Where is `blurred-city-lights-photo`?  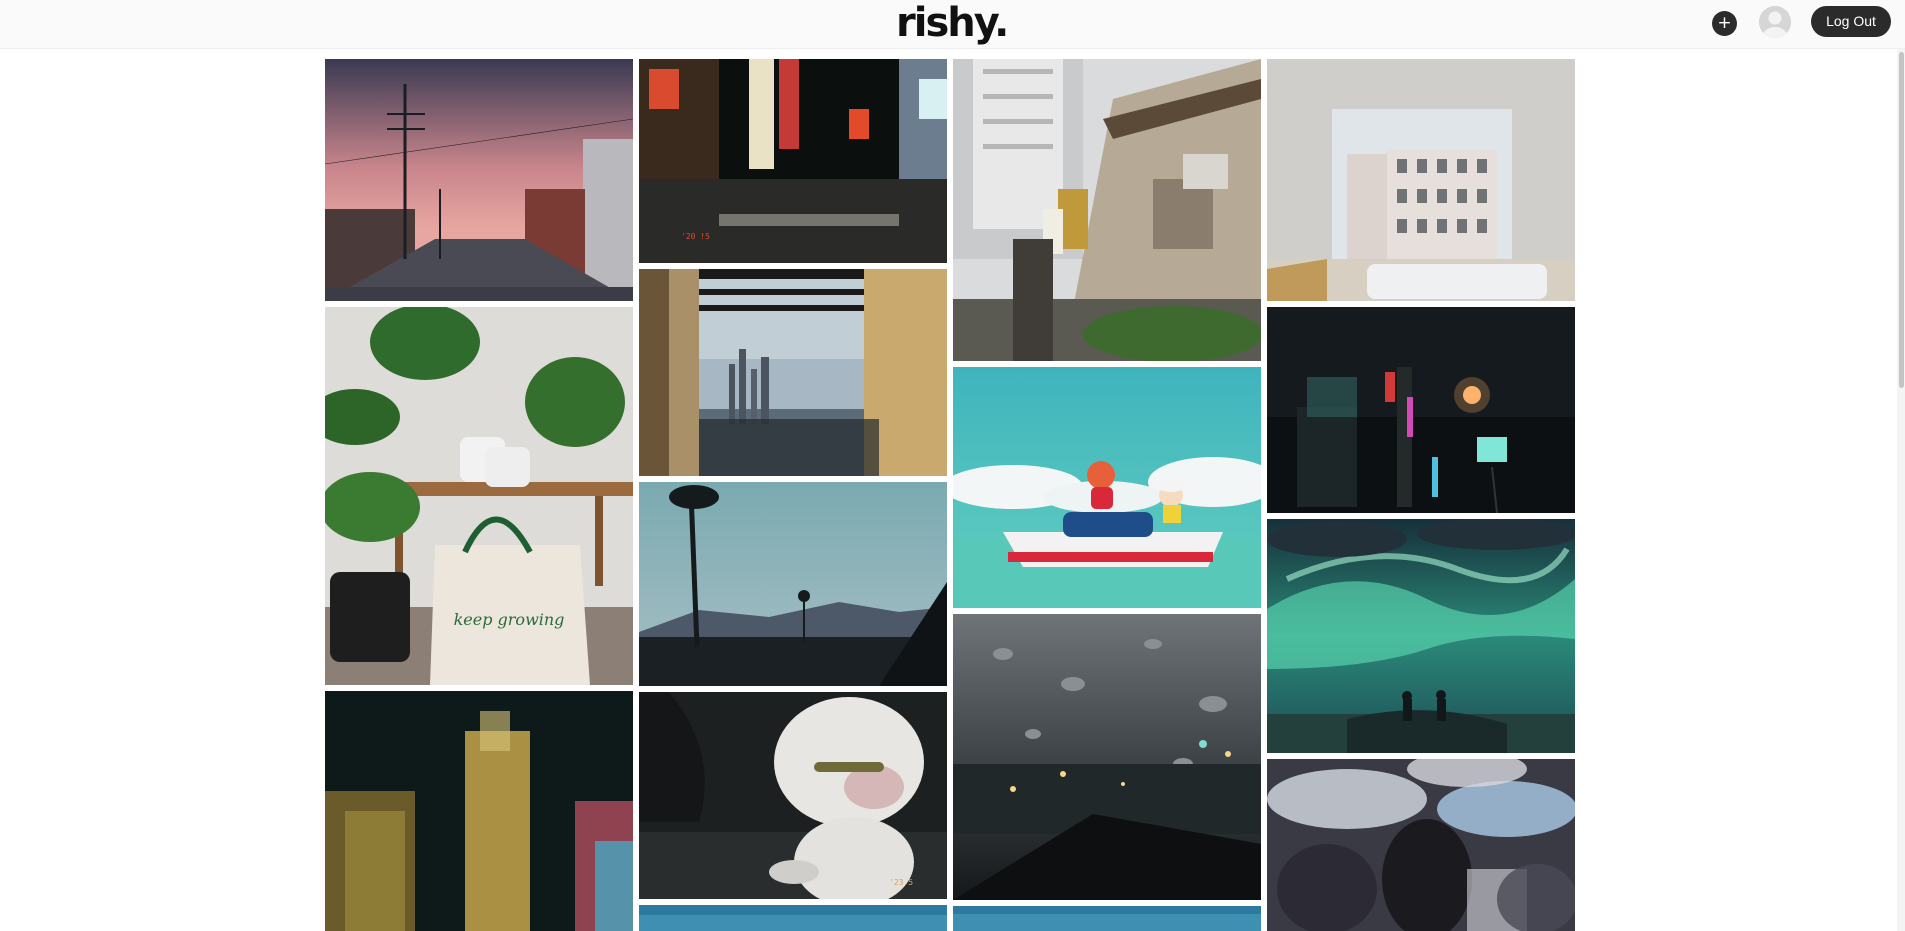 blurred-city-lights-photo is located at coordinates (479, 811).